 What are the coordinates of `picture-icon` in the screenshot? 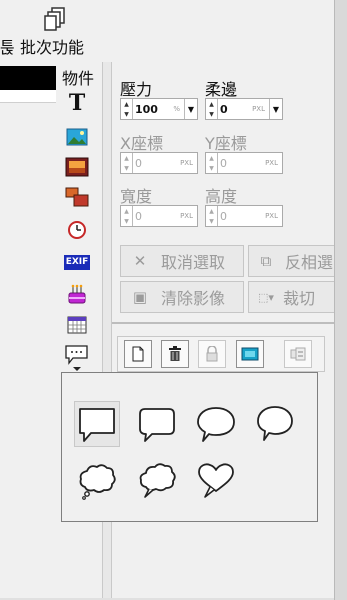 It's located at (77, 137).